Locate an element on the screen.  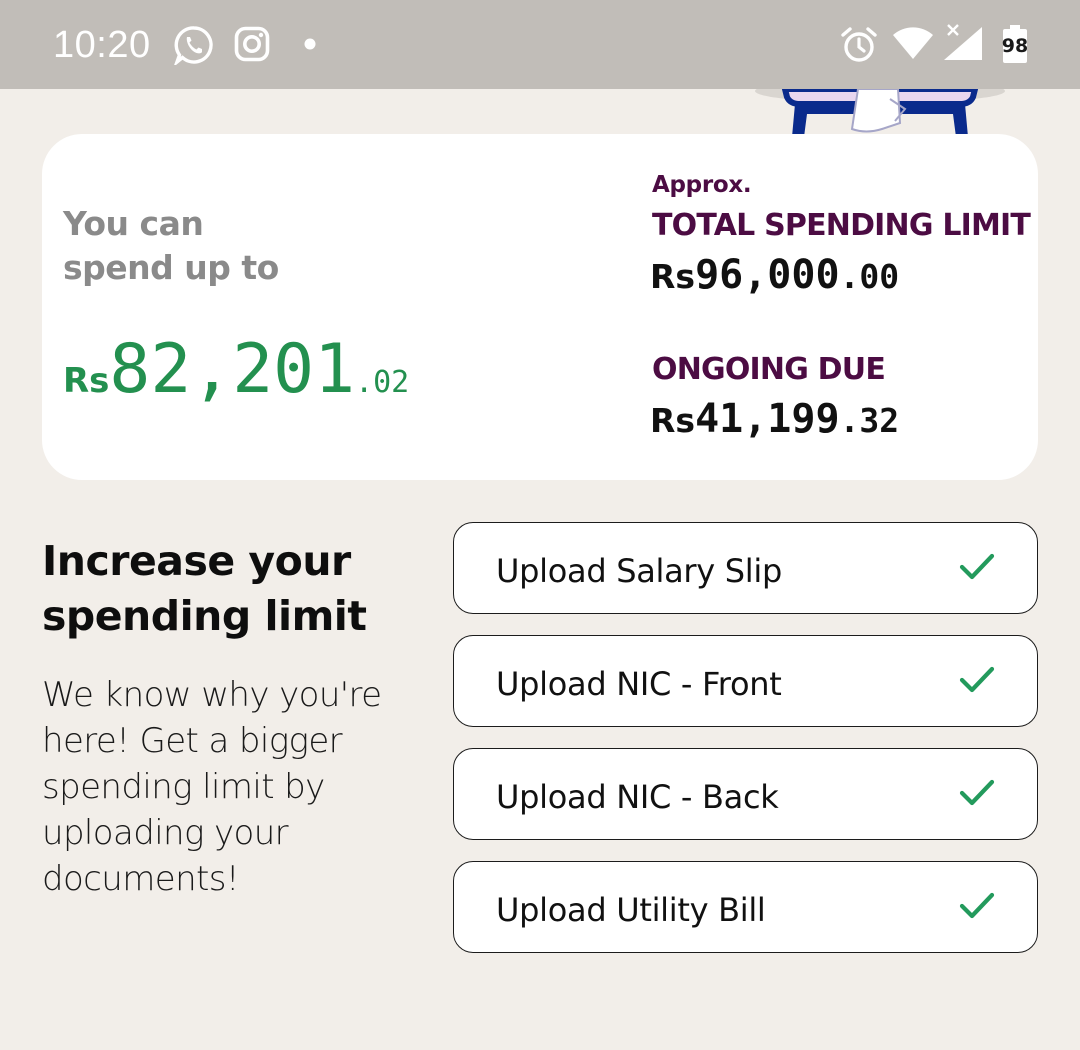
instagram-icon is located at coordinates (252, 44).